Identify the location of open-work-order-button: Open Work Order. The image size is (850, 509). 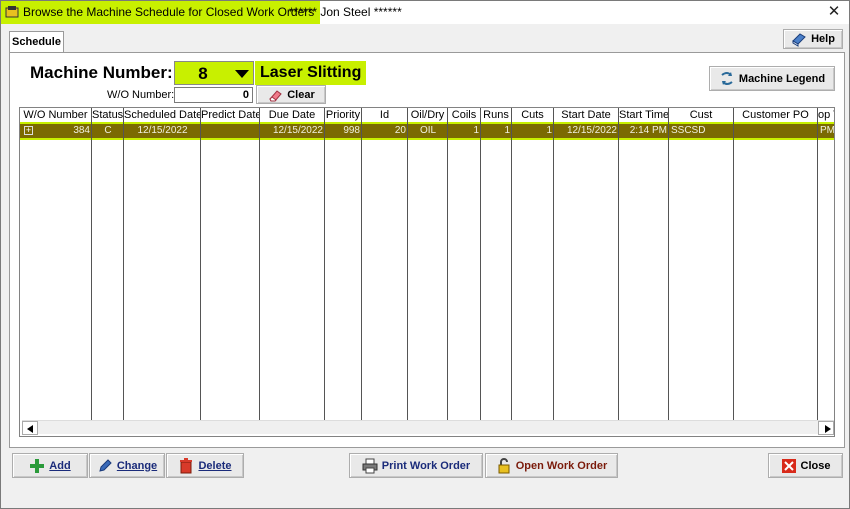
(551, 465).